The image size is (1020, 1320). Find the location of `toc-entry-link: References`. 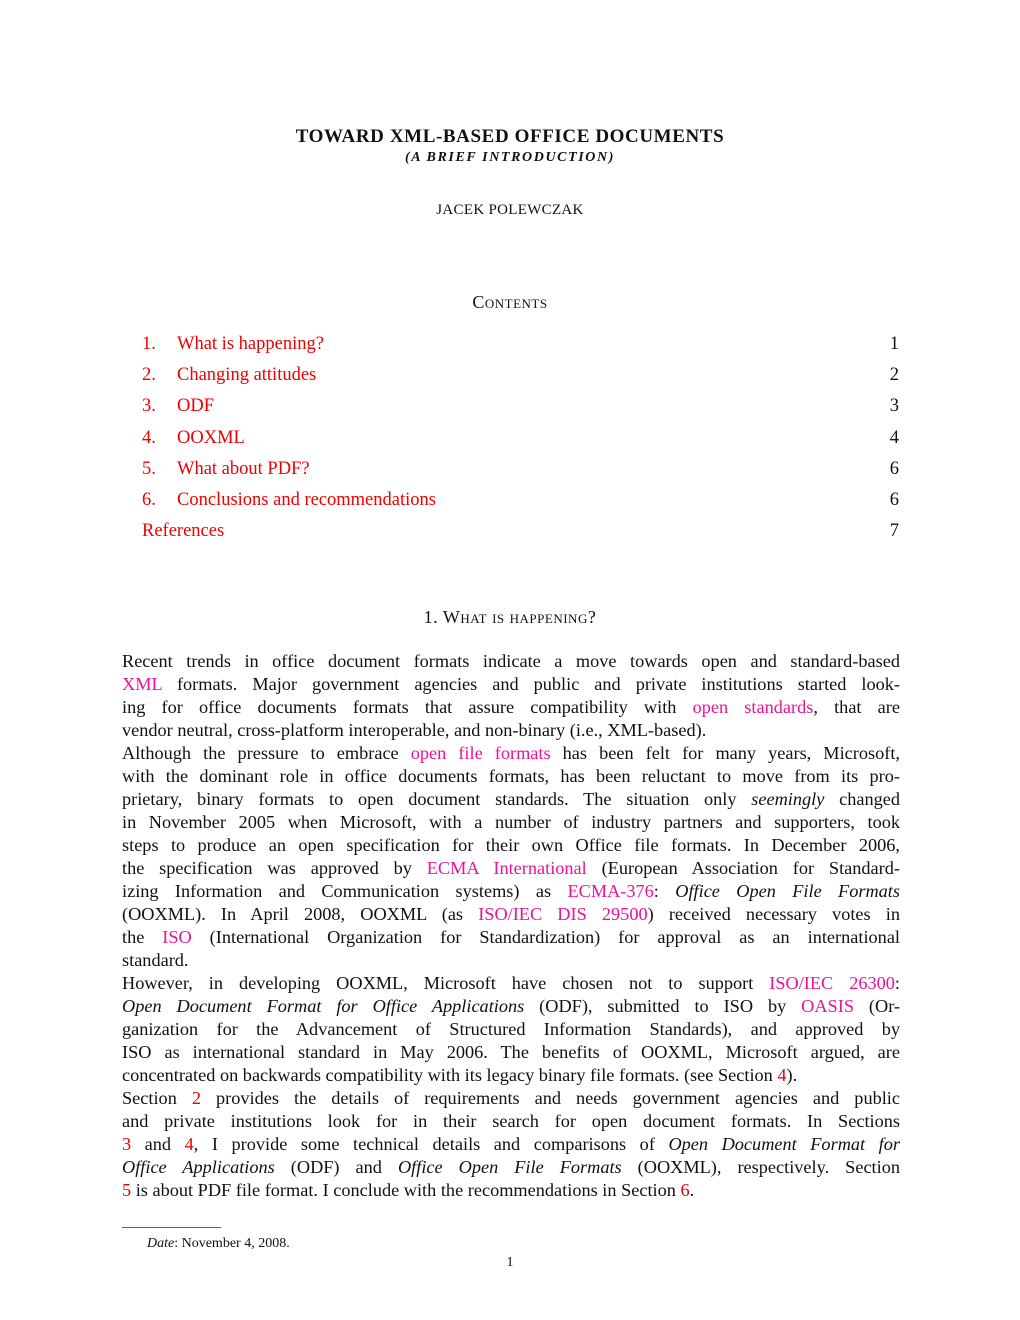

toc-entry-link: References is located at coordinates (183, 531).